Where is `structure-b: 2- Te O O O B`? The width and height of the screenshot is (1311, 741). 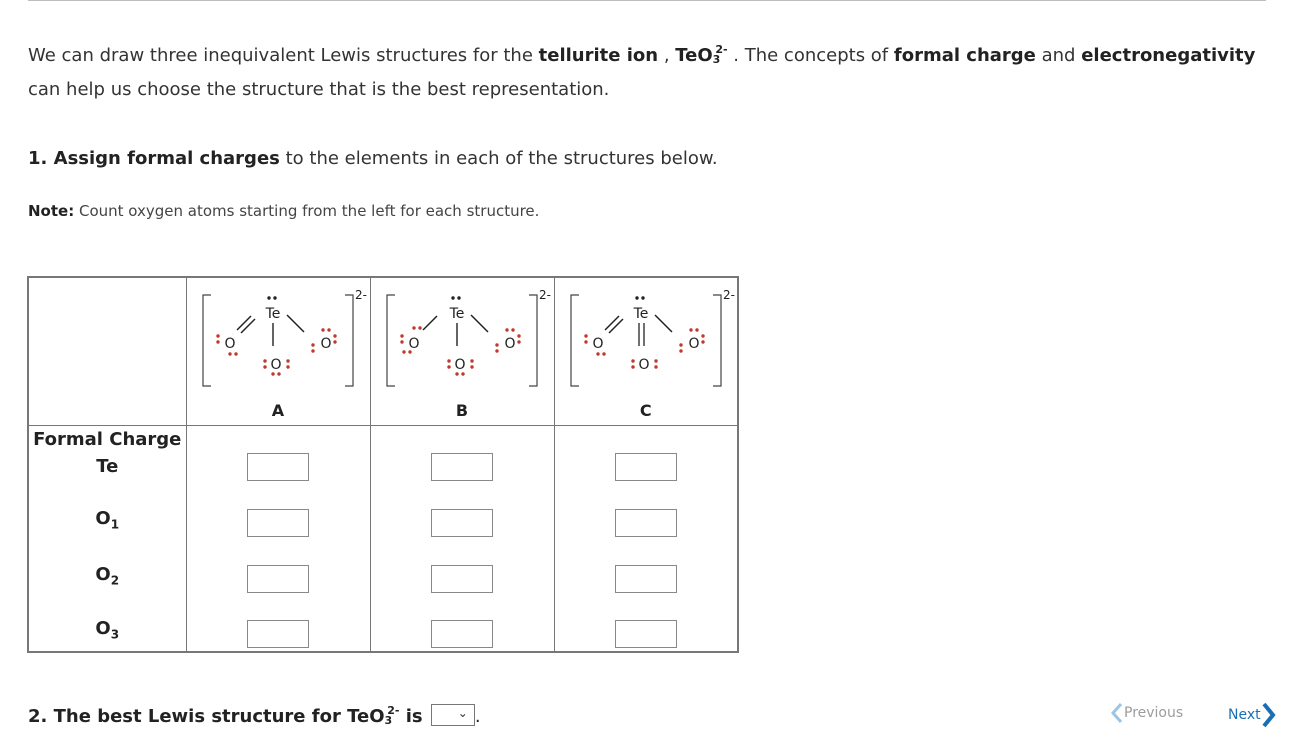 structure-b: 2- Te O O O B is located at coordinates (462, 351).